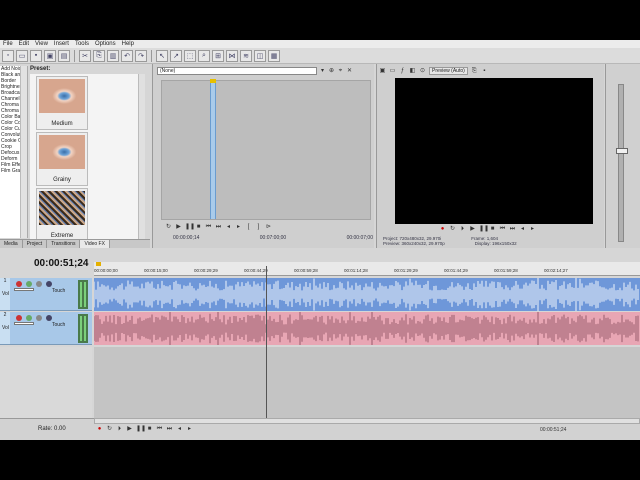 This screenshot has height=480, width=640. I want to click on menu-file: File, so click(8, 44).